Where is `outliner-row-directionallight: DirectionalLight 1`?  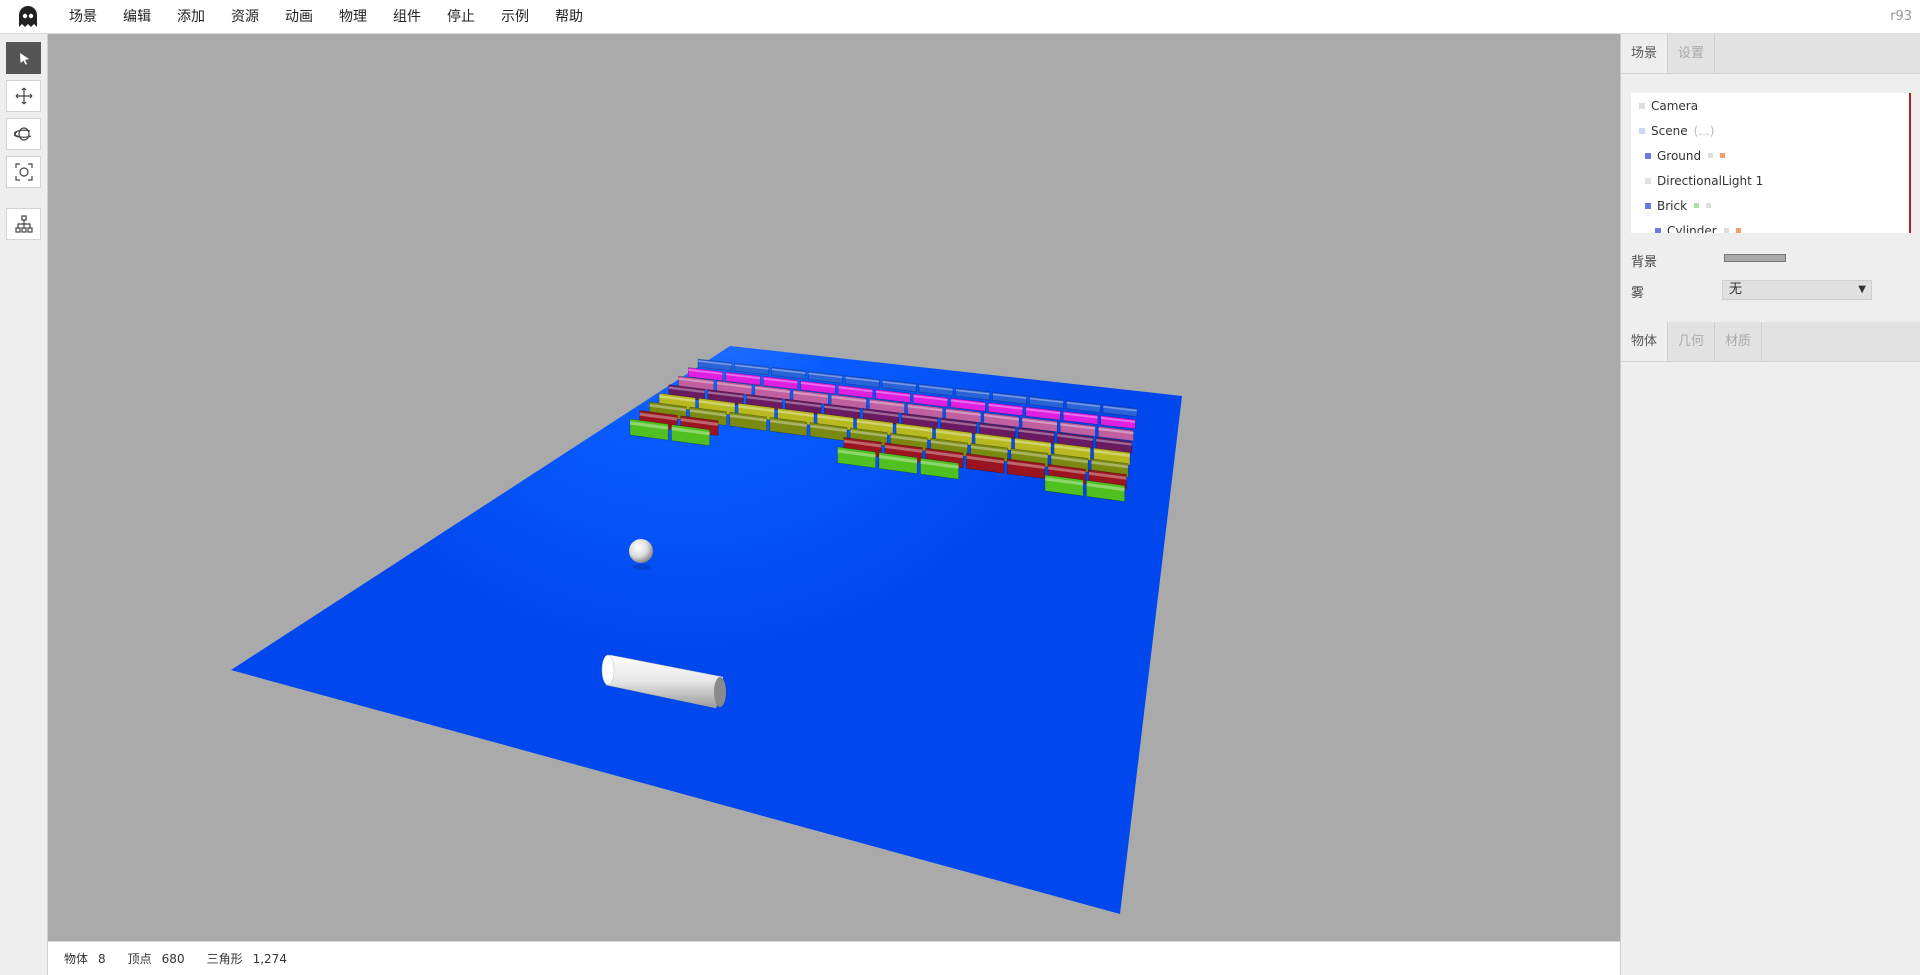 outliner-row-directionallight: DirectionalLight 1 is located at coordinates (1770, 180).